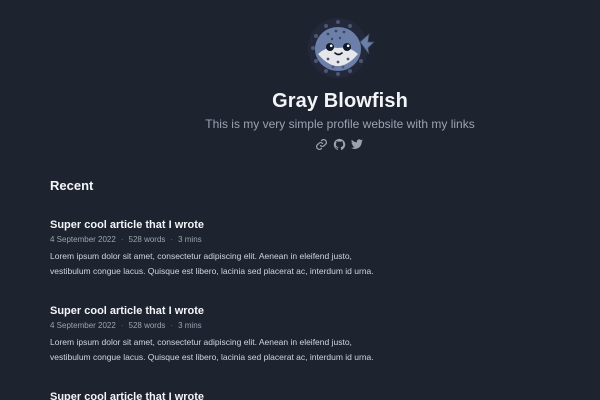  What do you see at coordinates (340, 101) in the screenshot?
I see `profile-name: Gray Blowfish` at bounding box center [340, 101].